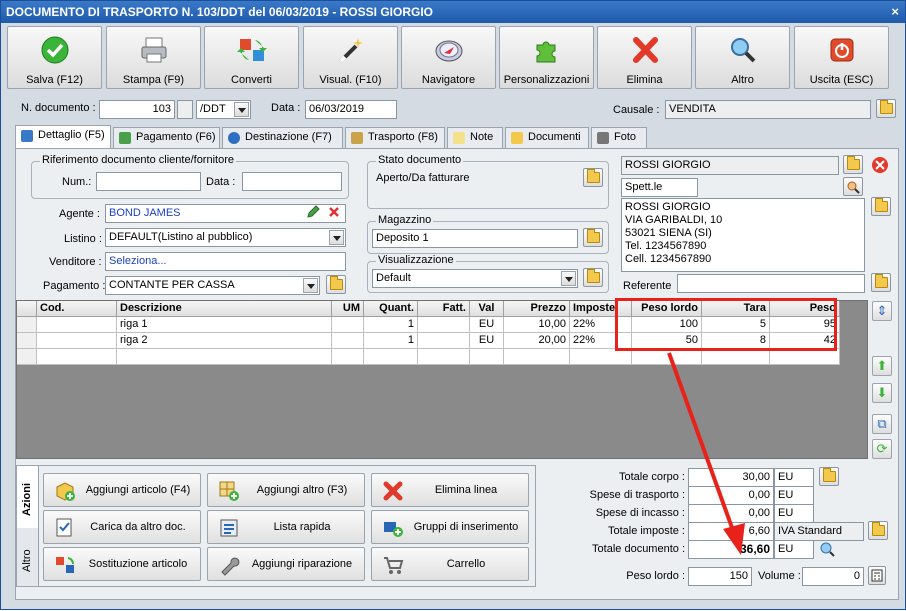 Image resolution: width=906 pixels, height=611 pixels. Describe the element at coordinates (882, 366) in the screenshot. I see `move-up-icon: ⬆` at that location.